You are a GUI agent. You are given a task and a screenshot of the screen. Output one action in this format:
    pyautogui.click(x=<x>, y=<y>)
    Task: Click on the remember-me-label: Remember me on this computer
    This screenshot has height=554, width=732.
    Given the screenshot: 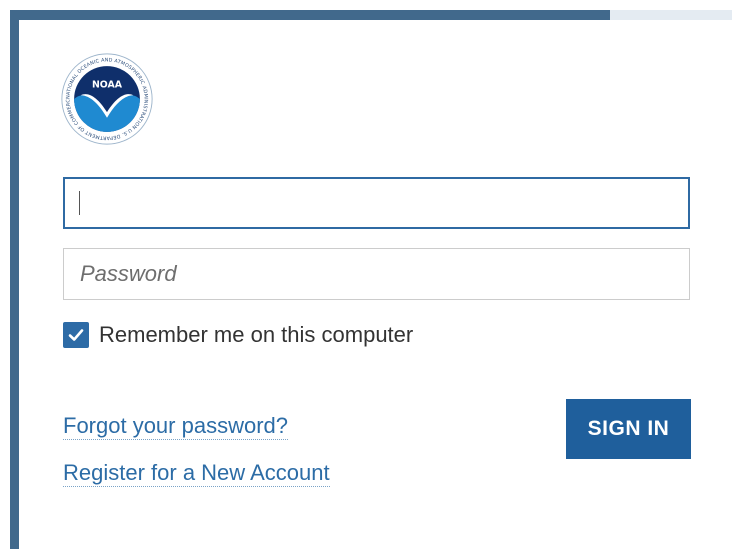 What is the action you would take?
    pyautogui.click(x=256, y=334)
    